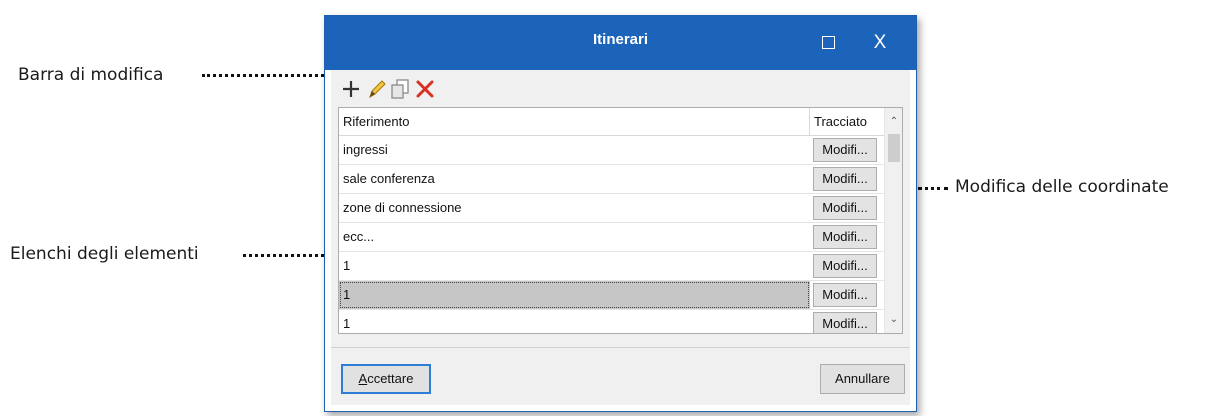  What do you see at coordinates (363, 378) in the screenshot?
I see `accept-mnemonic: A` at bounding box center [363, 378].